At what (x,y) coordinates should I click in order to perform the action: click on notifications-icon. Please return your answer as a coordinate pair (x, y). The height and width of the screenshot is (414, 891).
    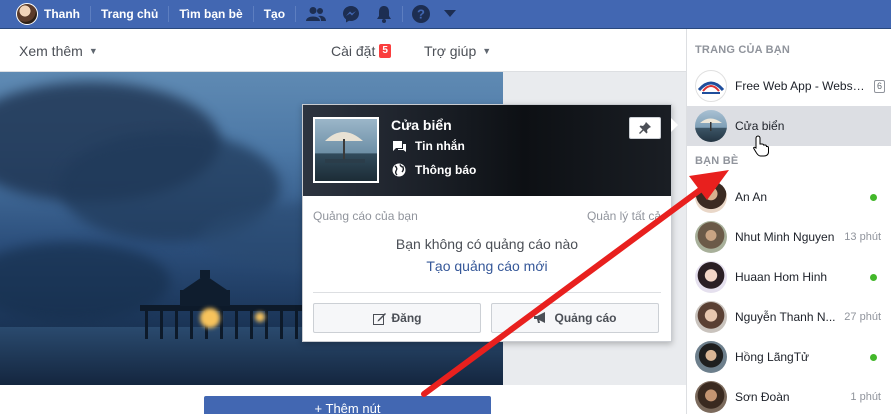
    Looking at the image, I should click on (384, 14).